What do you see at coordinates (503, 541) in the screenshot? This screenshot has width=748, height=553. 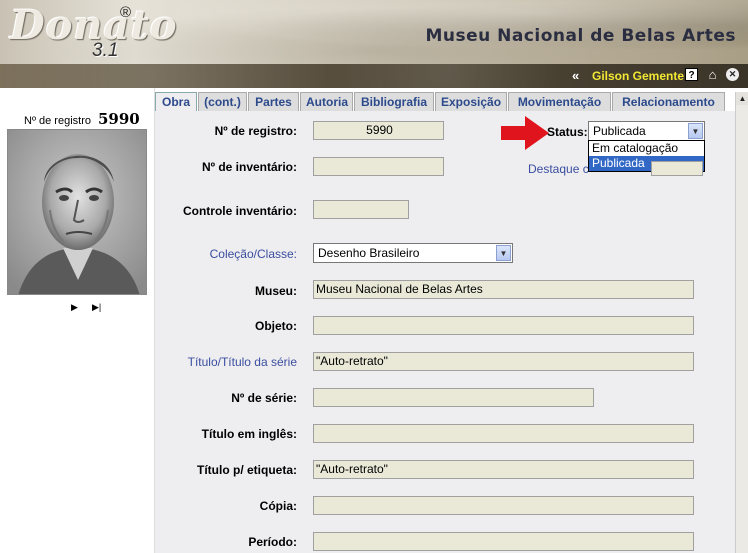 I see `periodo-field` at bounding box center [503, 541].